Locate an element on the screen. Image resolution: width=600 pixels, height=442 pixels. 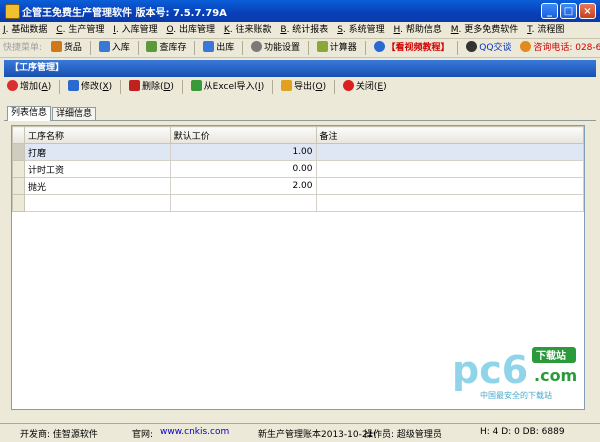
menu-outbound: O. 出库管理 is located at coordinates (190, 30).